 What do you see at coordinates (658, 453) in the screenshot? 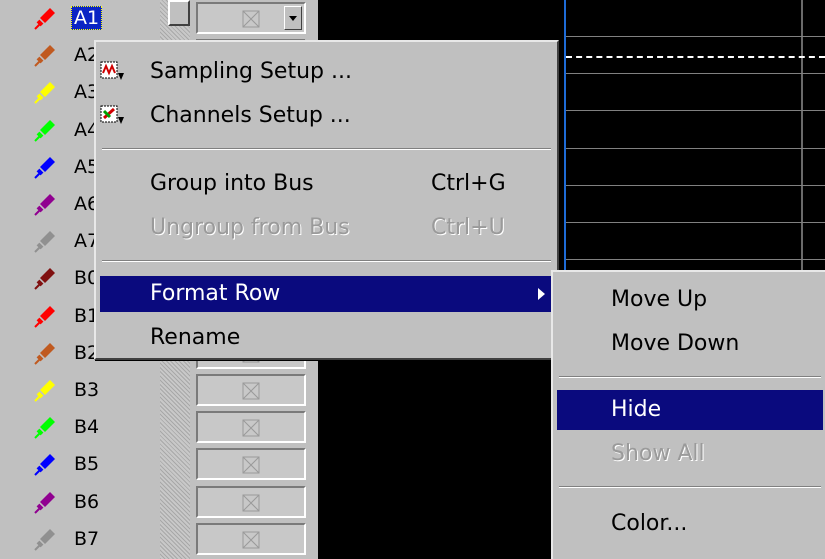
I see `show-all-label: Show All` at bounding box center [658, 453].